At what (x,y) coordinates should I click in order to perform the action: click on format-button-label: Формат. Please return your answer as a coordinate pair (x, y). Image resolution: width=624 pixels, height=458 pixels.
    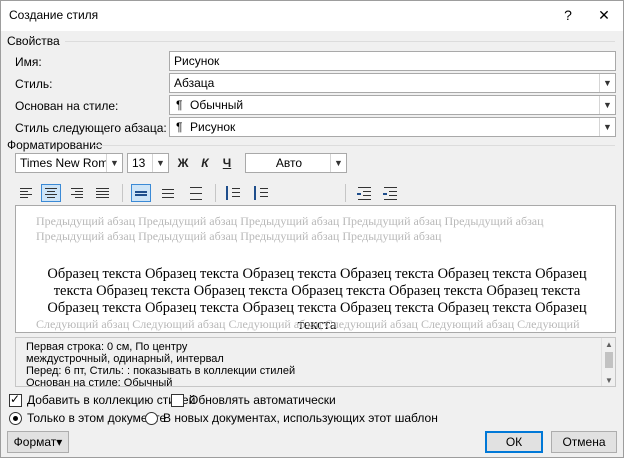
    Looking at the image, I should click on (35, 442).